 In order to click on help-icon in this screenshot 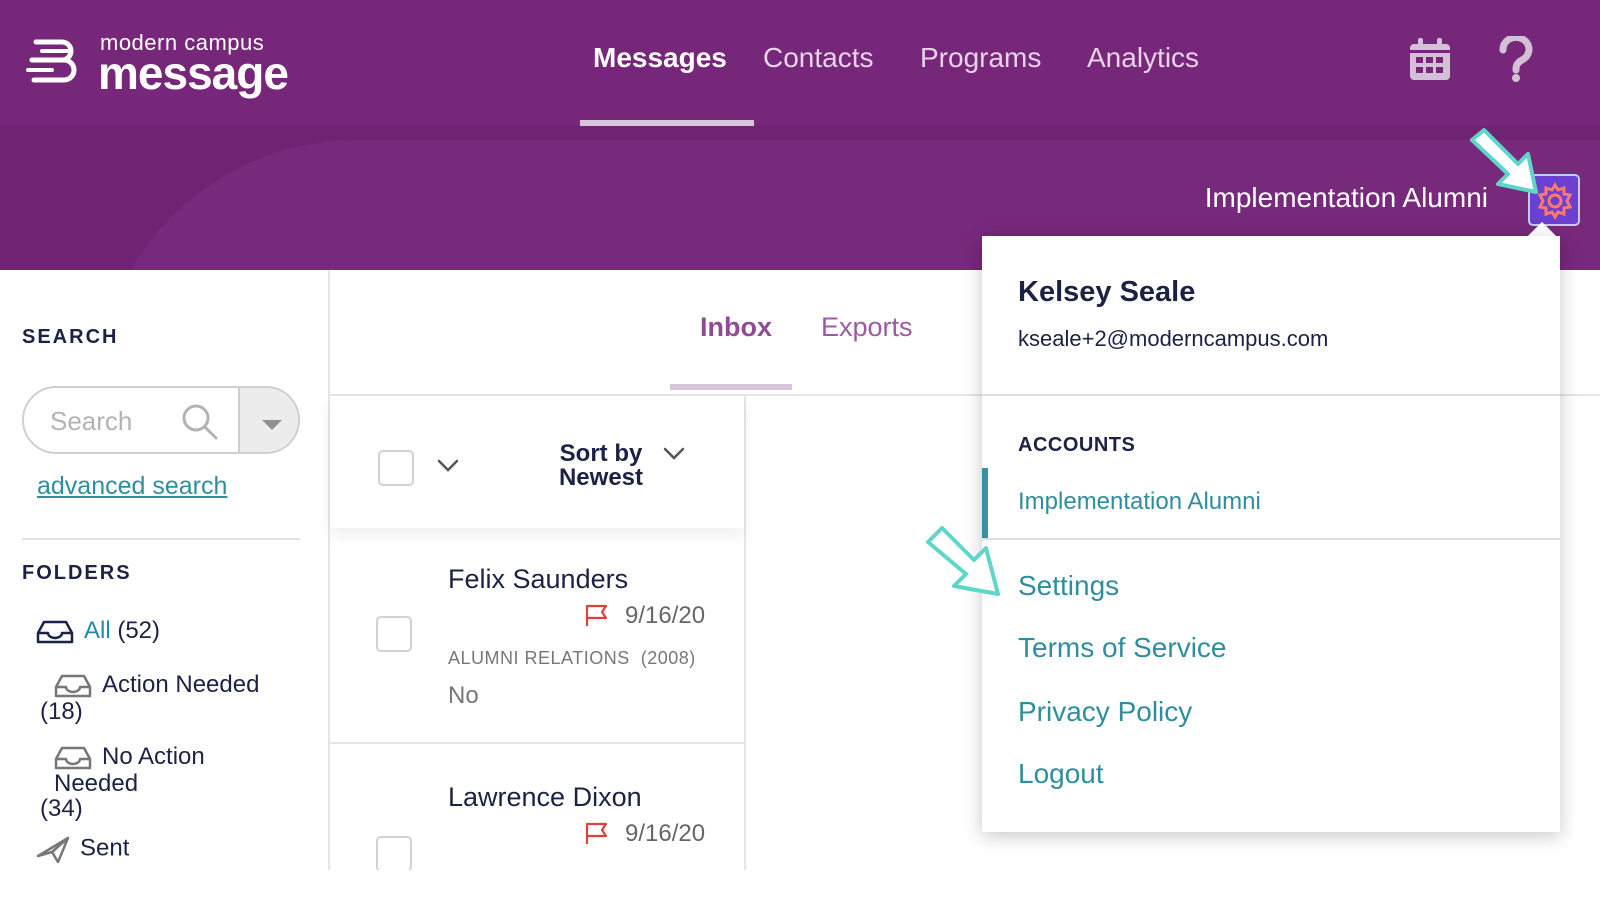, I will do `click(1516, 59)`.